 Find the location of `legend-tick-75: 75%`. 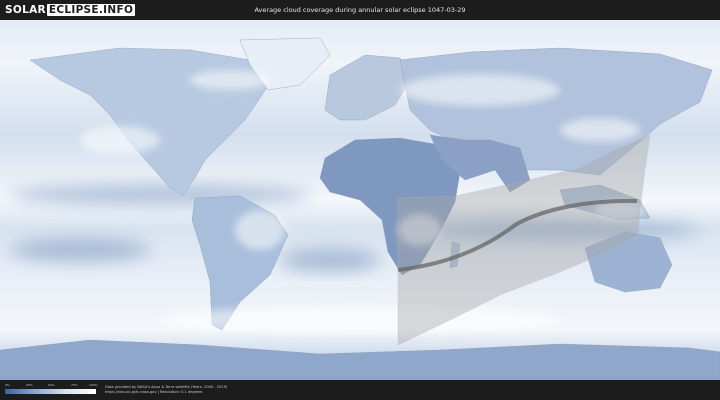

legend-tick-75: 75% is located at coordinates (74, 385).